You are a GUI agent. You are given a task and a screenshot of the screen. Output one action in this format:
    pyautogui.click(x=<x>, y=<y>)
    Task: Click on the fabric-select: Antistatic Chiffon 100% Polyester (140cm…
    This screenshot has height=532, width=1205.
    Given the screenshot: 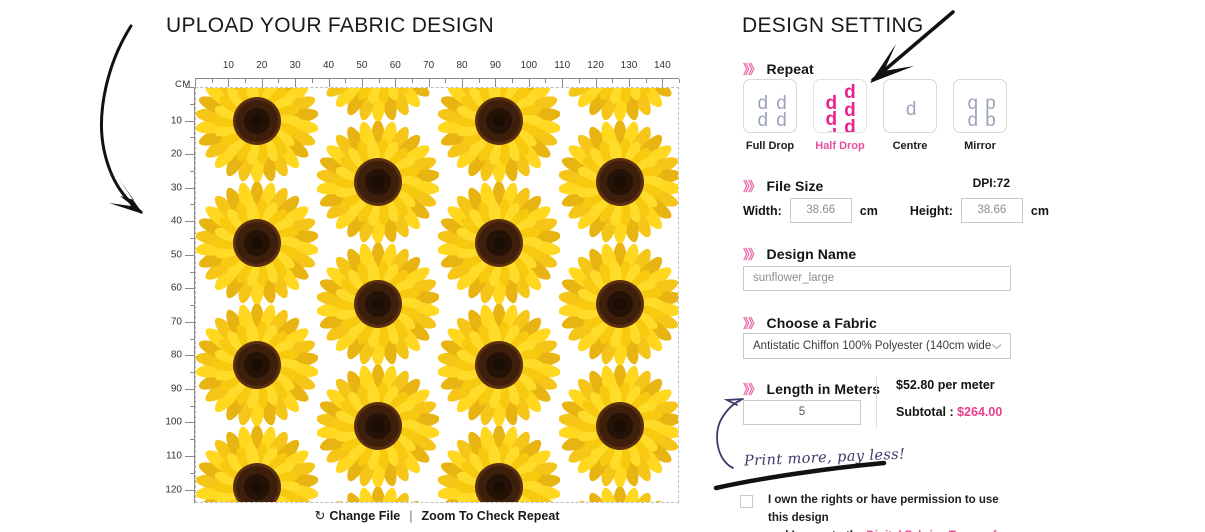 What is the action you would take?
    pyautogui.click(x=877, y=346)
    